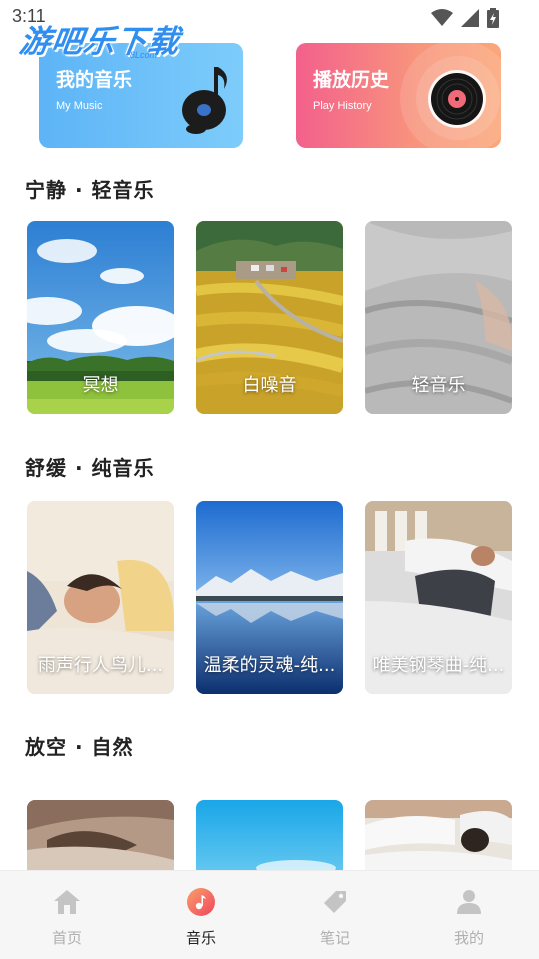  What do you see at coordinates (100, 385) in the screenshot?
I see `tile-label: 冥想` at bounding box center [100, 385].